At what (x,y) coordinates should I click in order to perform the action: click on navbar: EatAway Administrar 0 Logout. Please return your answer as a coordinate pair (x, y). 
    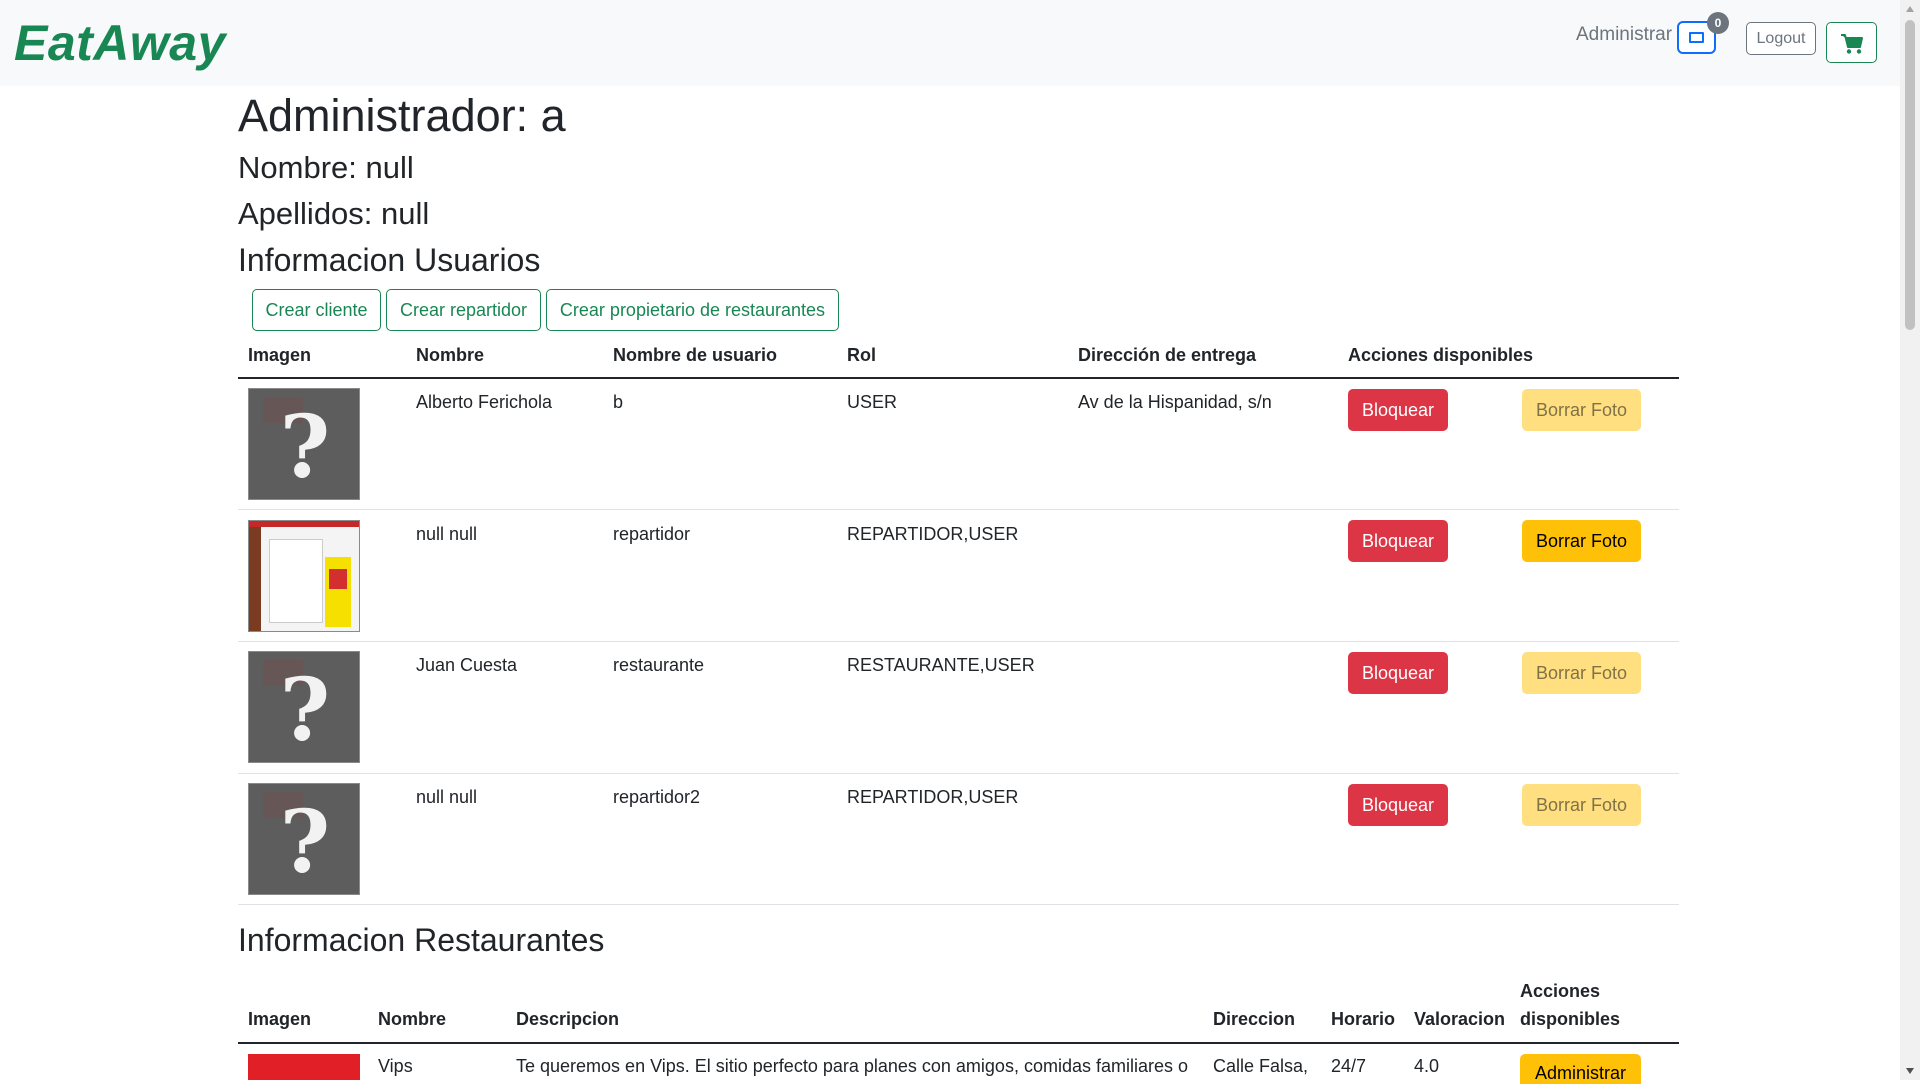
    Looking at the image, I should click on (950, 43).